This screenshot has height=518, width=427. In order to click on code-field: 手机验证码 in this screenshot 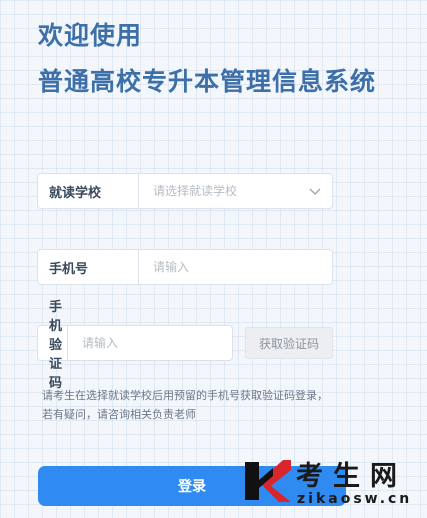, I will do `click(135, 345)`.